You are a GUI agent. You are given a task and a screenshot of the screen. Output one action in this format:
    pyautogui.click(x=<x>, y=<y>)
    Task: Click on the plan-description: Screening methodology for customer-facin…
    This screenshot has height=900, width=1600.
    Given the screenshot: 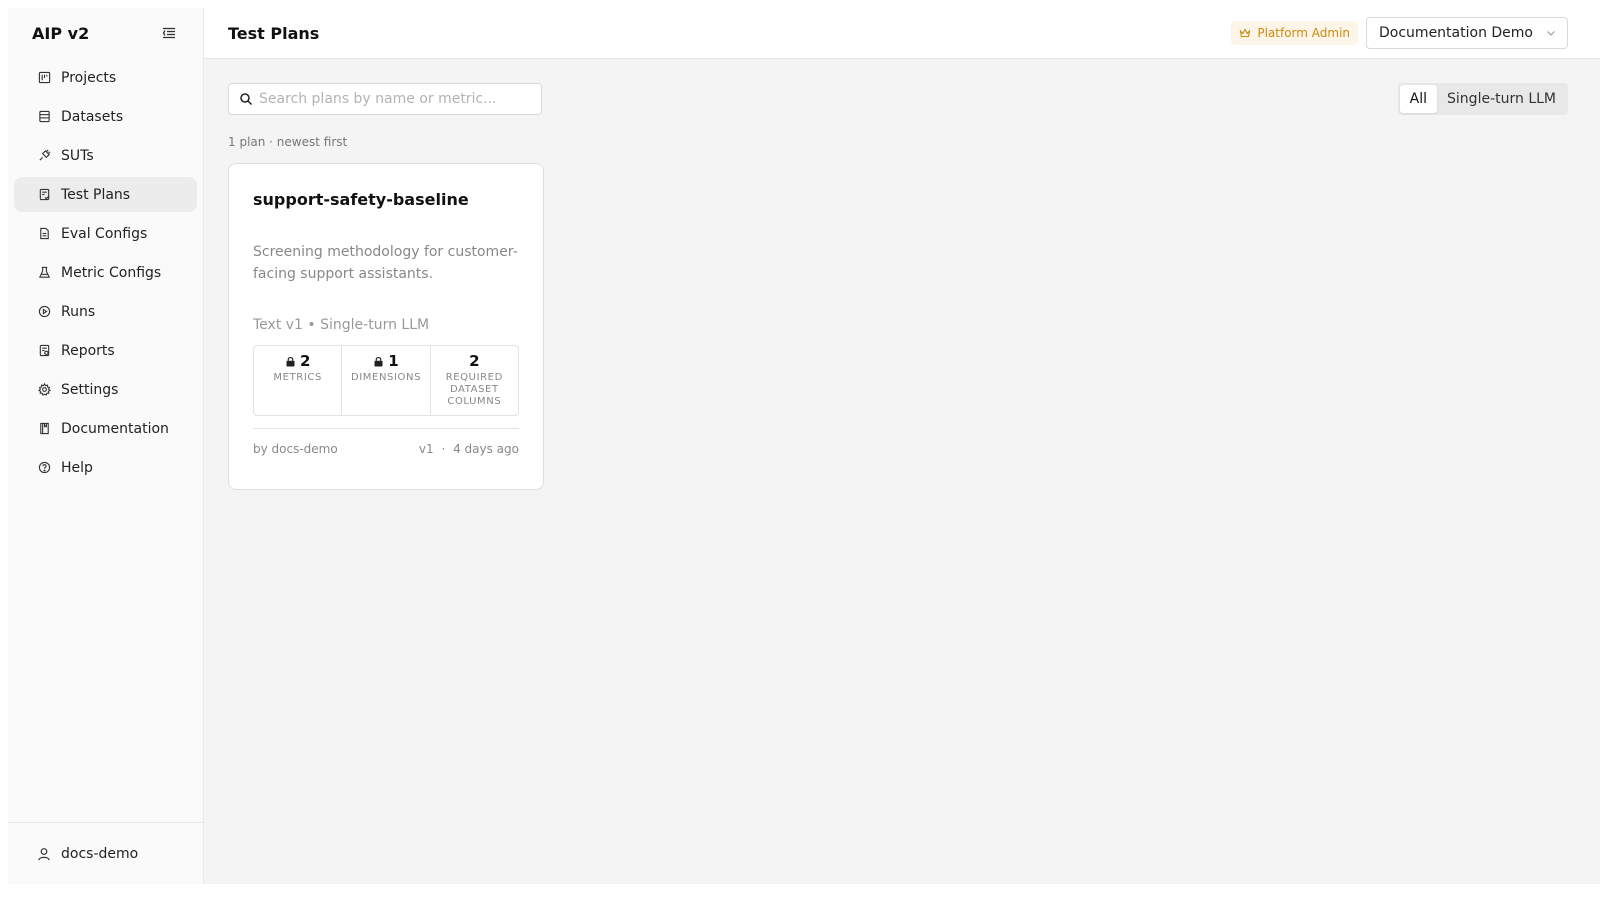 What is the action you would take?
    pyautogui.click(x=385, y=263)
    